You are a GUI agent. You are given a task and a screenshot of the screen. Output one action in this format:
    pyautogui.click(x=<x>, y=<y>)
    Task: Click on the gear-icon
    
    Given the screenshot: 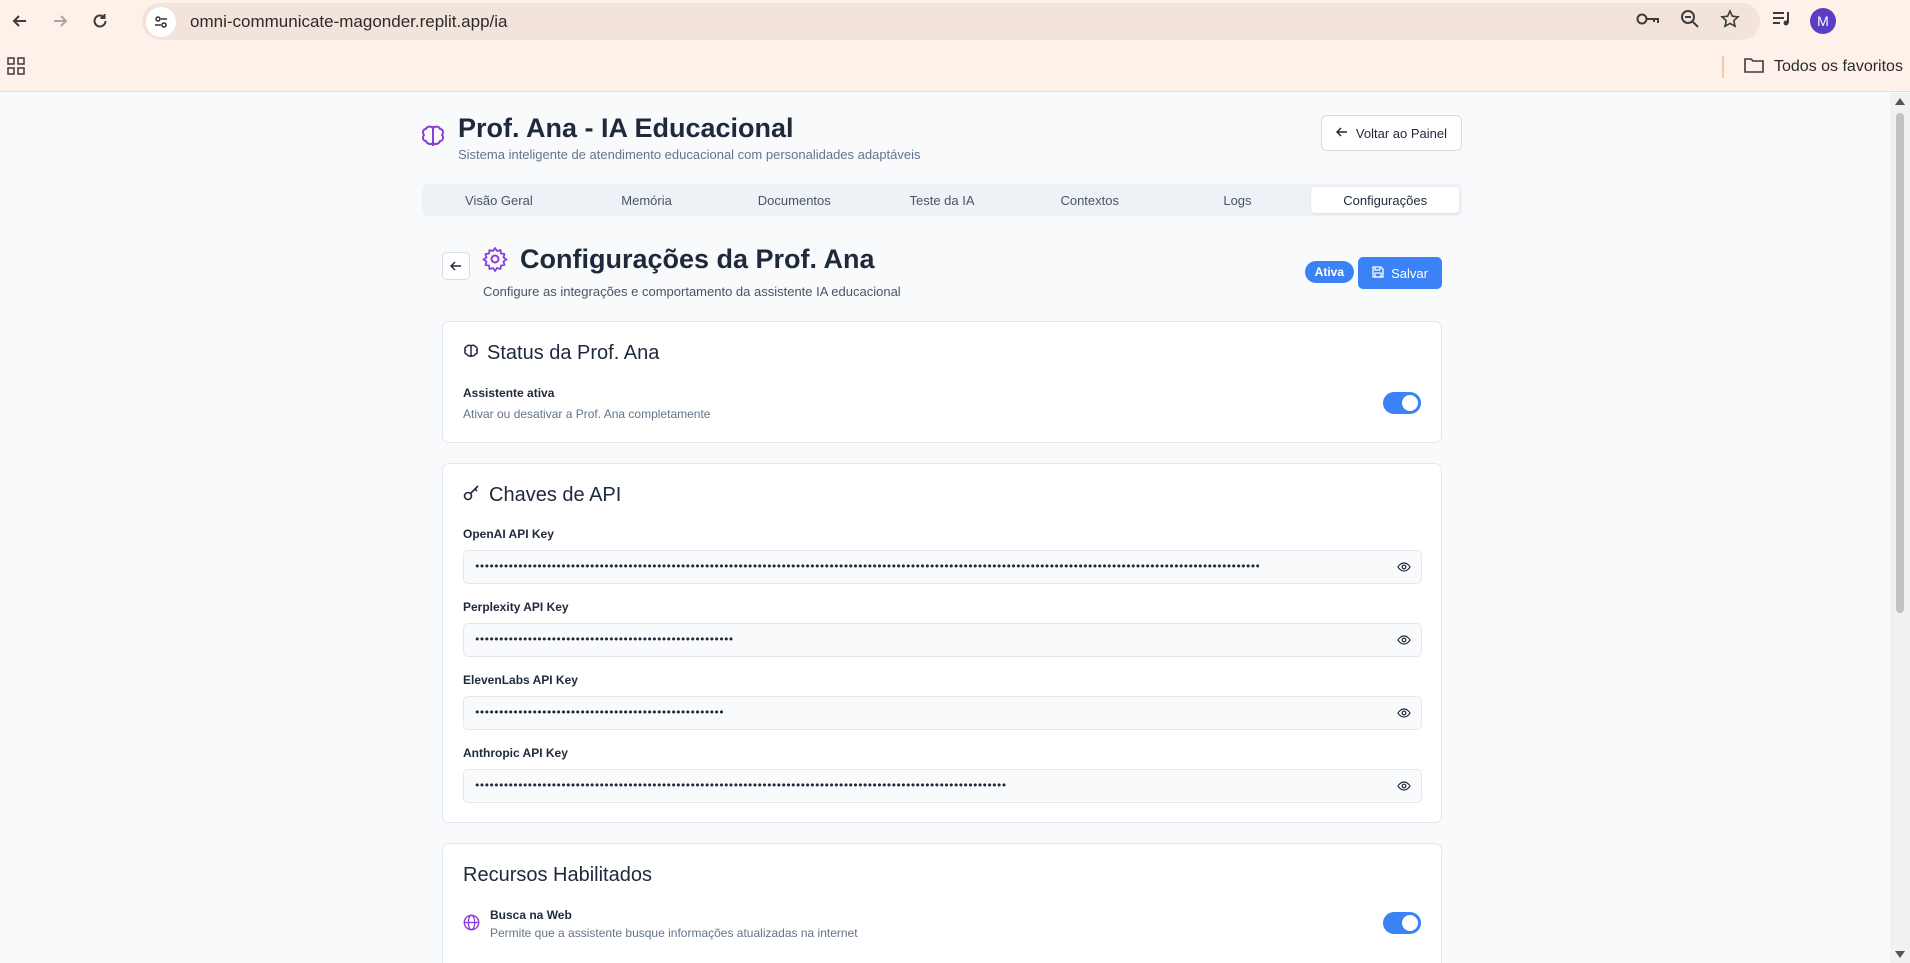 What is the action you would take?
    pyautogui.click(x=495, y=261)
    